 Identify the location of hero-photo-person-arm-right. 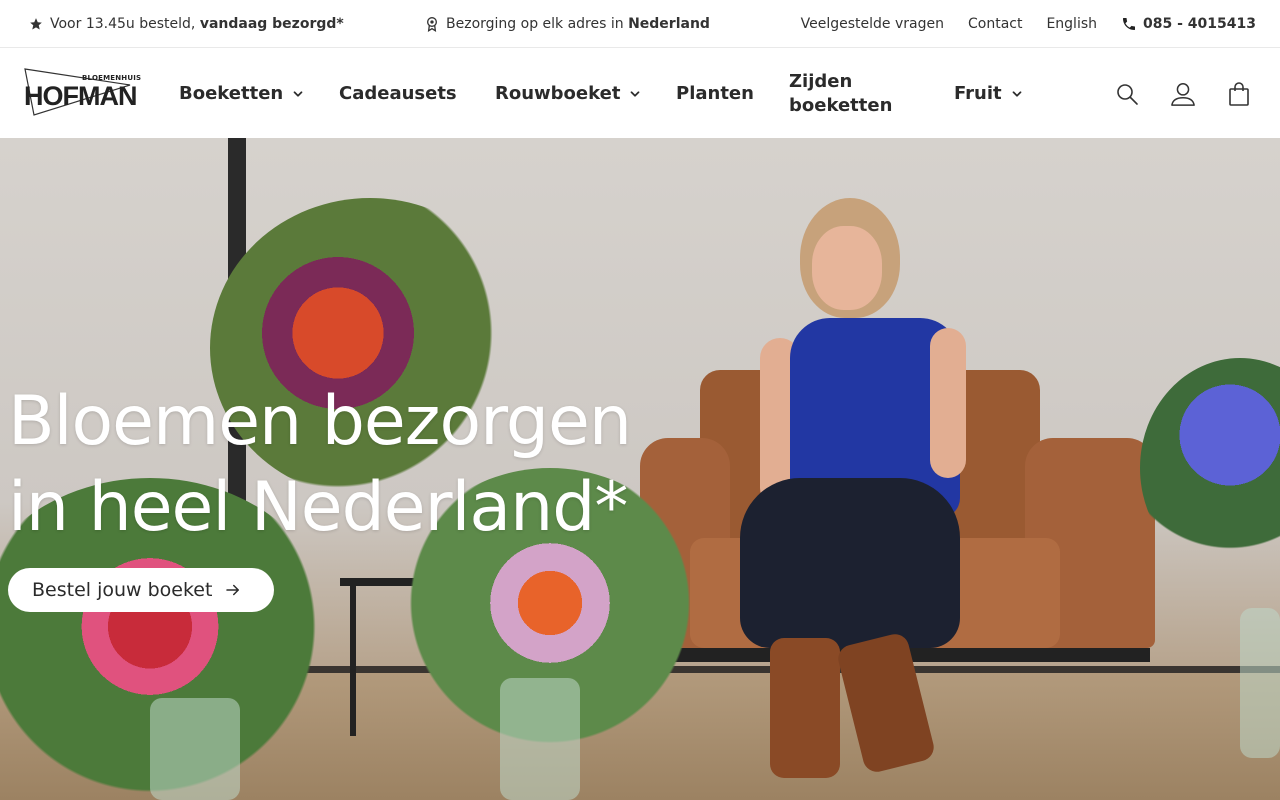
(948, 403).